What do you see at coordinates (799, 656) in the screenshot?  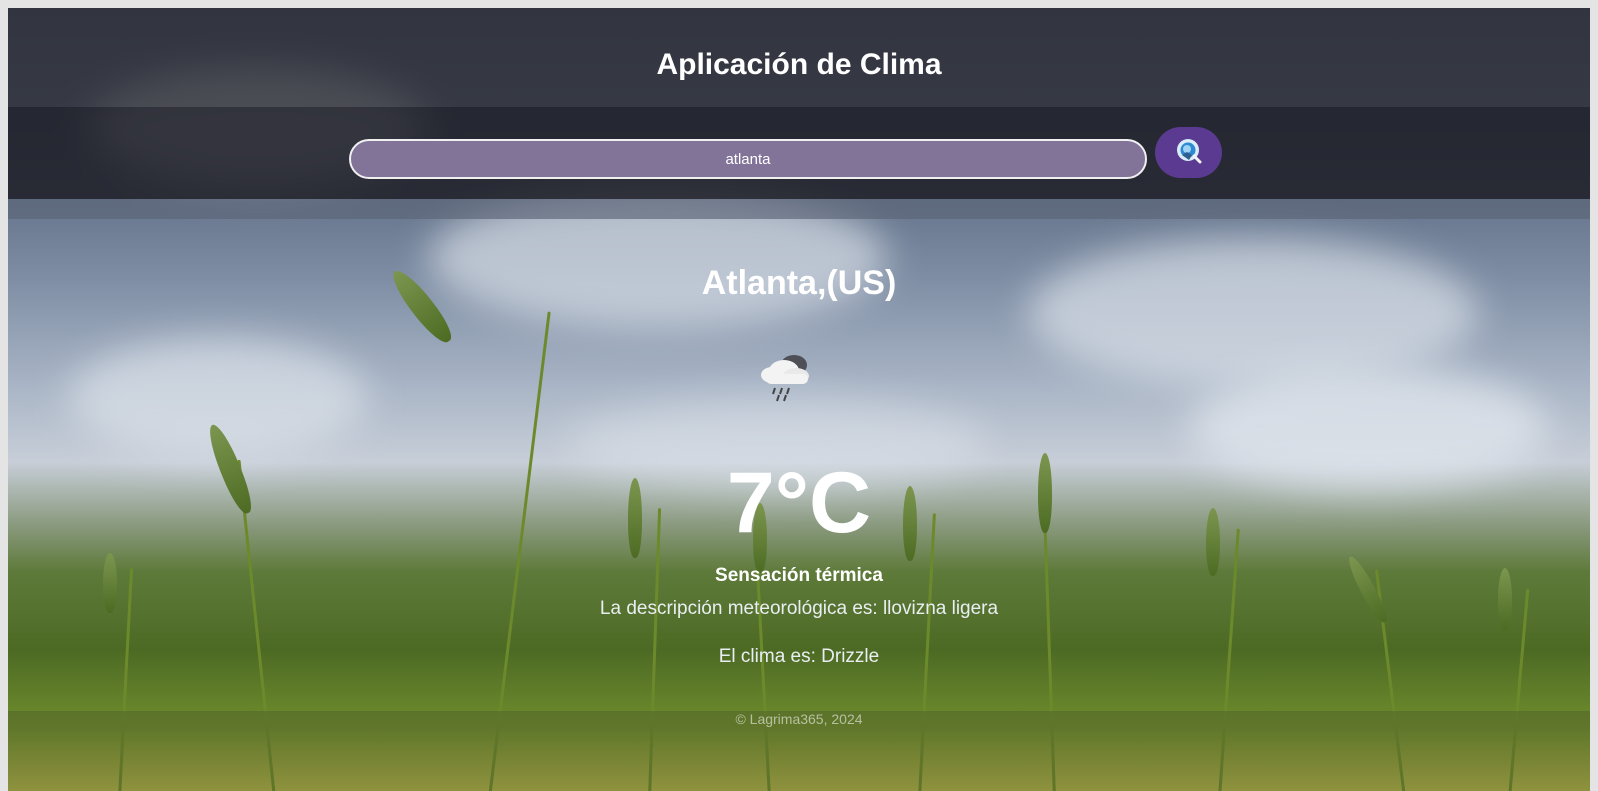 I see `weather-condition: El clima es: Drizzle` at bounding box center [799, 656].